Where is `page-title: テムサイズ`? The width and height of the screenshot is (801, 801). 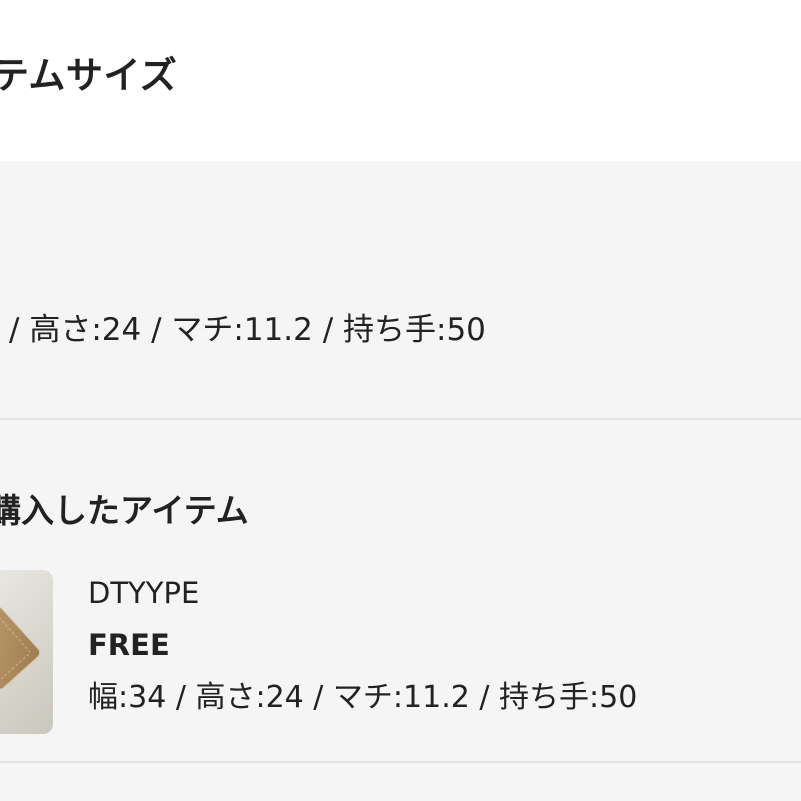
page-title: テムサイズ is located at coordinates (89, 75).